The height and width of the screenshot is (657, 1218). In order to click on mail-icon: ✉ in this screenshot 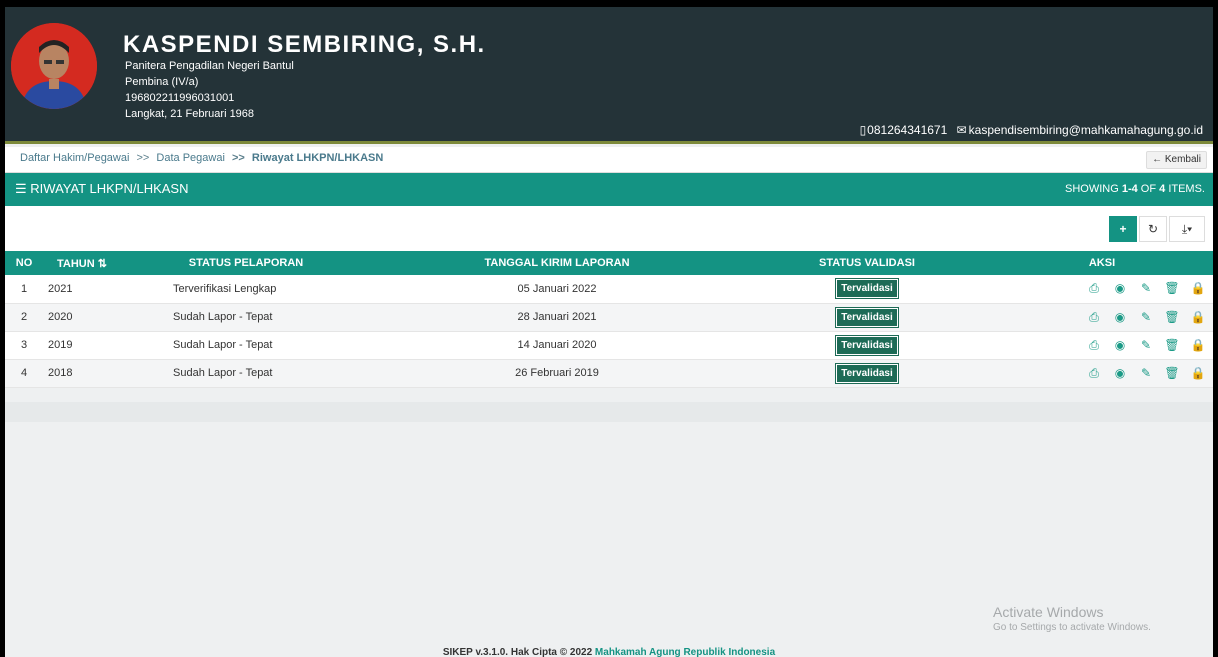, I will do `click(961, 130)`.